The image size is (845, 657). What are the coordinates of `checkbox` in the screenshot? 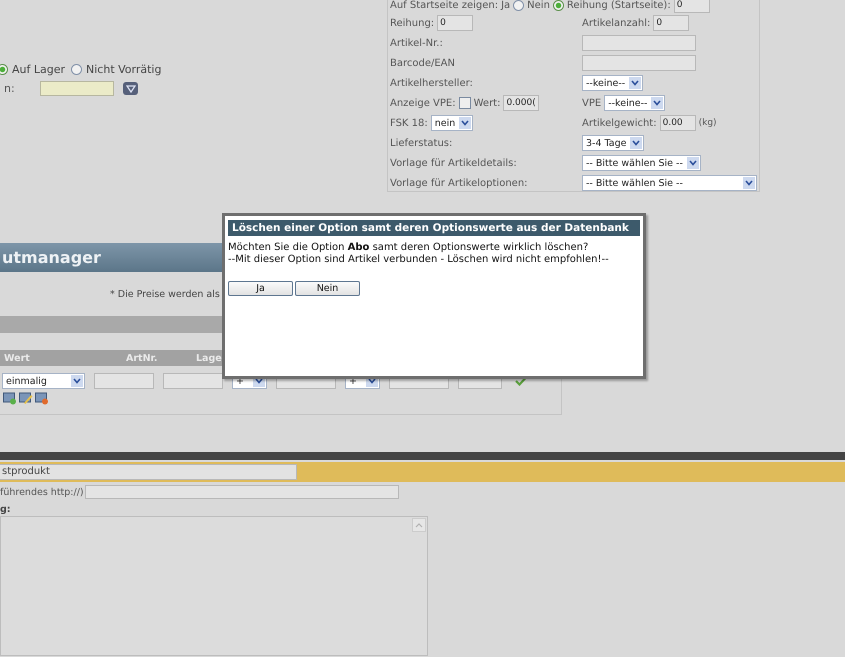 It's located at (464, 103).